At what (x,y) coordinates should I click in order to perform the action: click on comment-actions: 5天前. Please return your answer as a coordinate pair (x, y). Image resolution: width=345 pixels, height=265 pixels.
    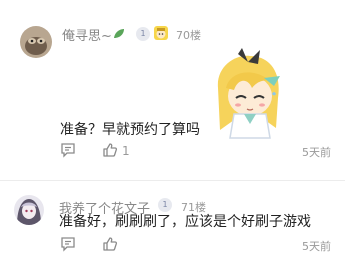
    Looking at the image, I should click on (172, 246).